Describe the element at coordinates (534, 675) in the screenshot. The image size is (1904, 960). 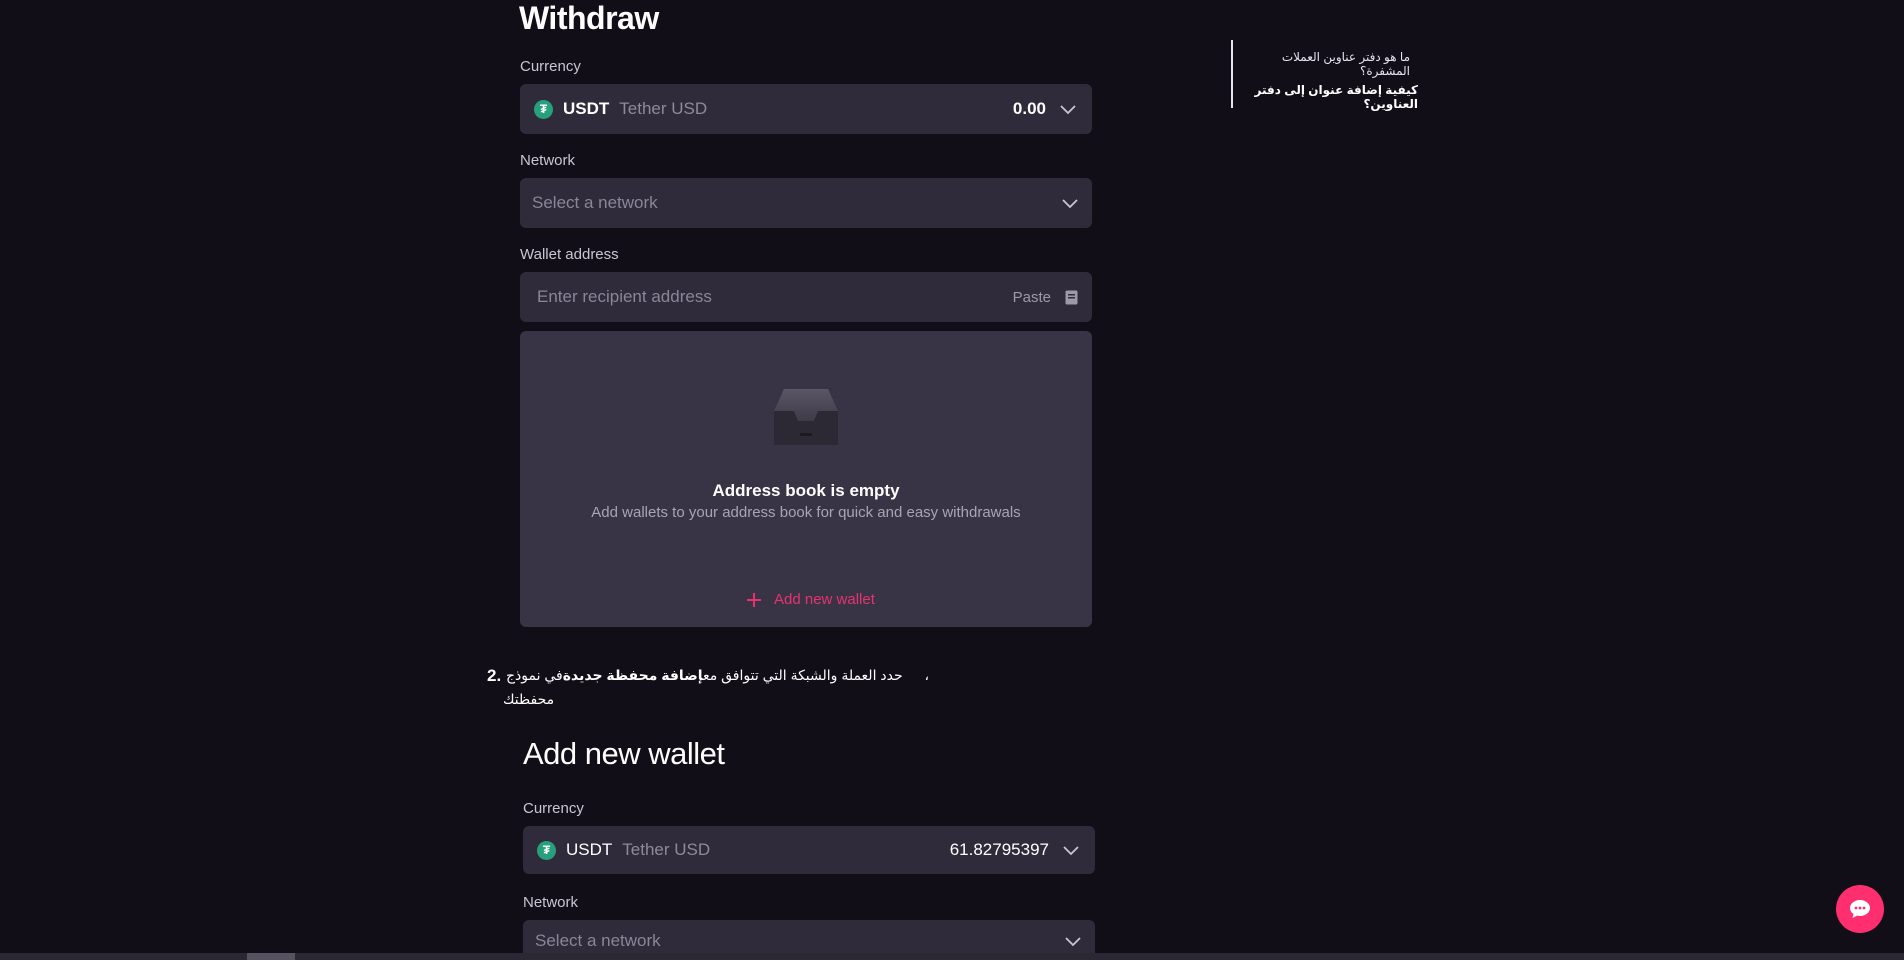
I see `step-text-after: في نموذج` at that location.